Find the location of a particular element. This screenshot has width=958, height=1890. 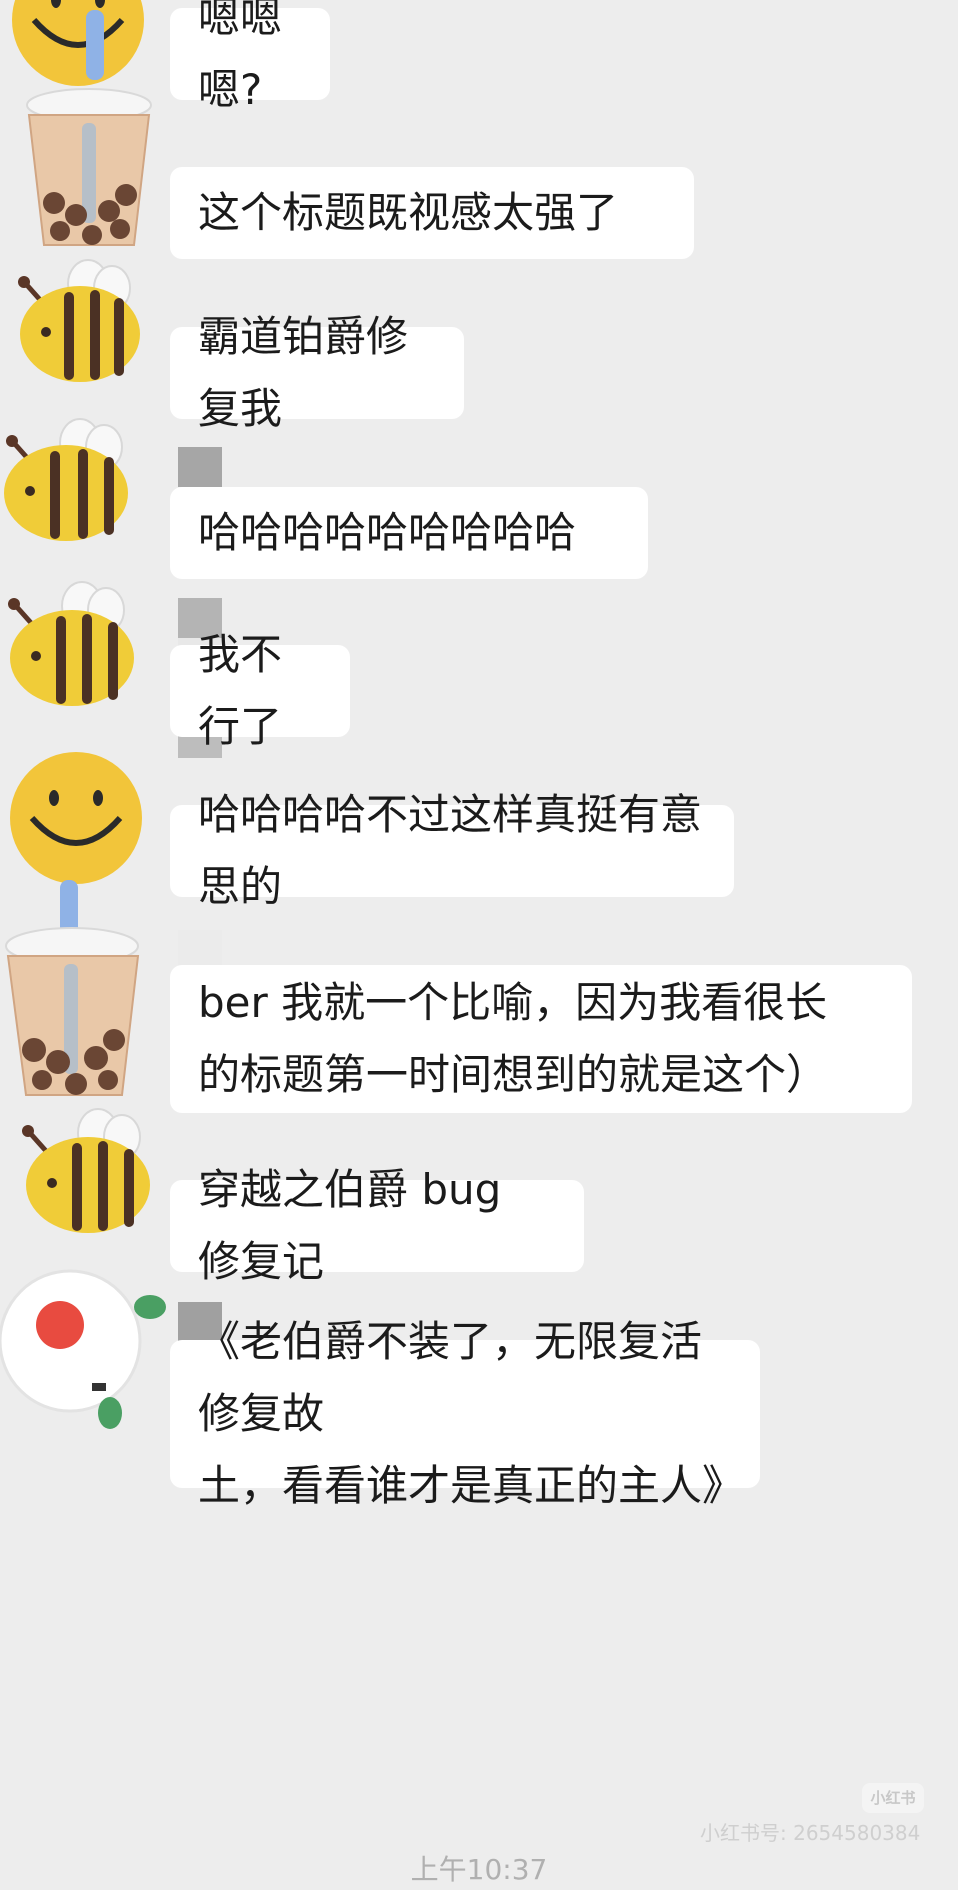

message-bubble: ber 我就一个比喻，因为我看很长 的标题第一时间想到的就是这个） is located at coordinates (541, 1039).